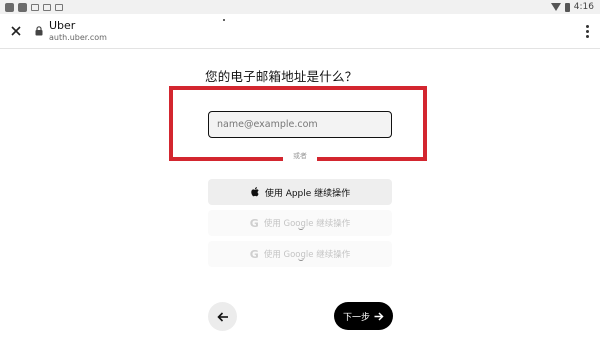 Image resolution: width=600 pixels, height=337 pixels. I want to click on apple-button-label: 使用 Apple 继续操作, so click(307, 193).